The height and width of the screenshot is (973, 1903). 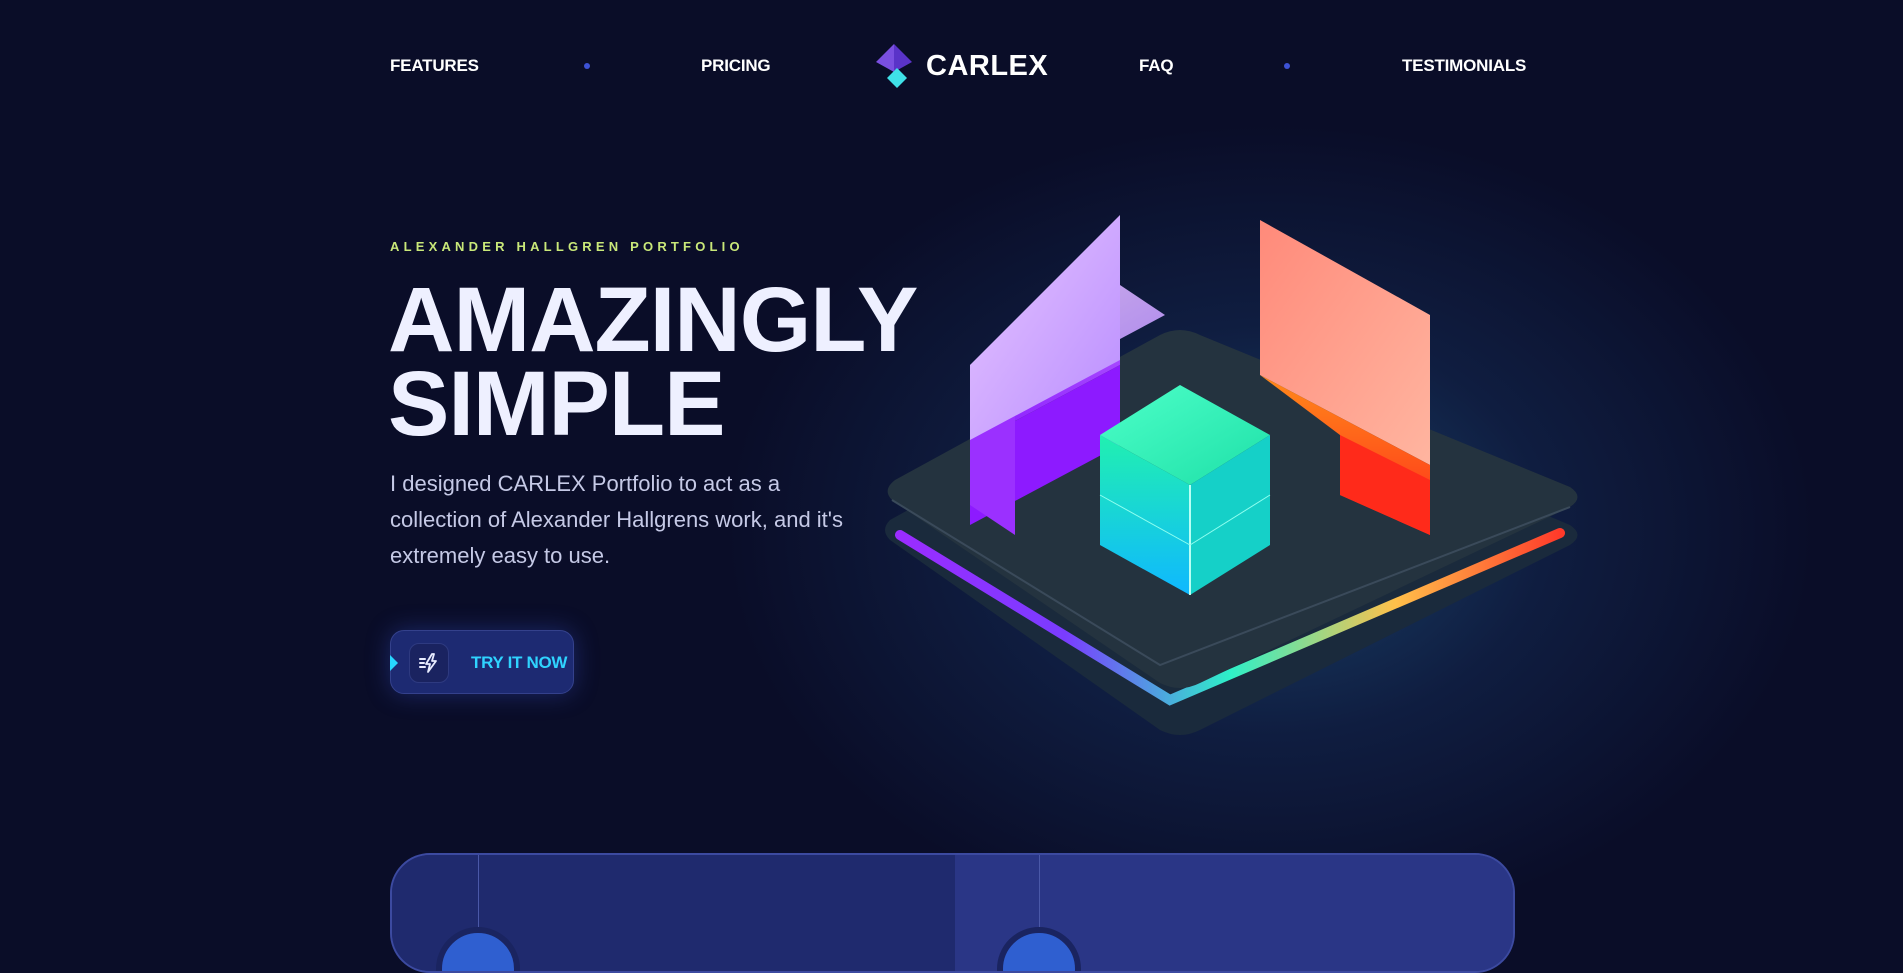 I want to click on hero-headline-line2: SIMPLE, so click(x=556, y=404).